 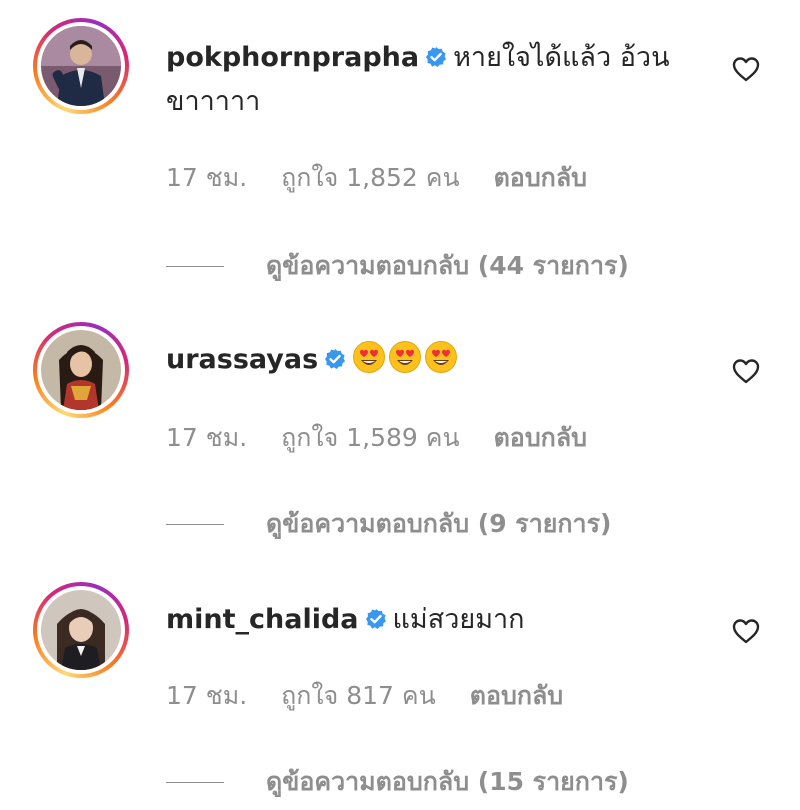 I want to click on comment-text-block: urassayas, so click(x=431, y=360).